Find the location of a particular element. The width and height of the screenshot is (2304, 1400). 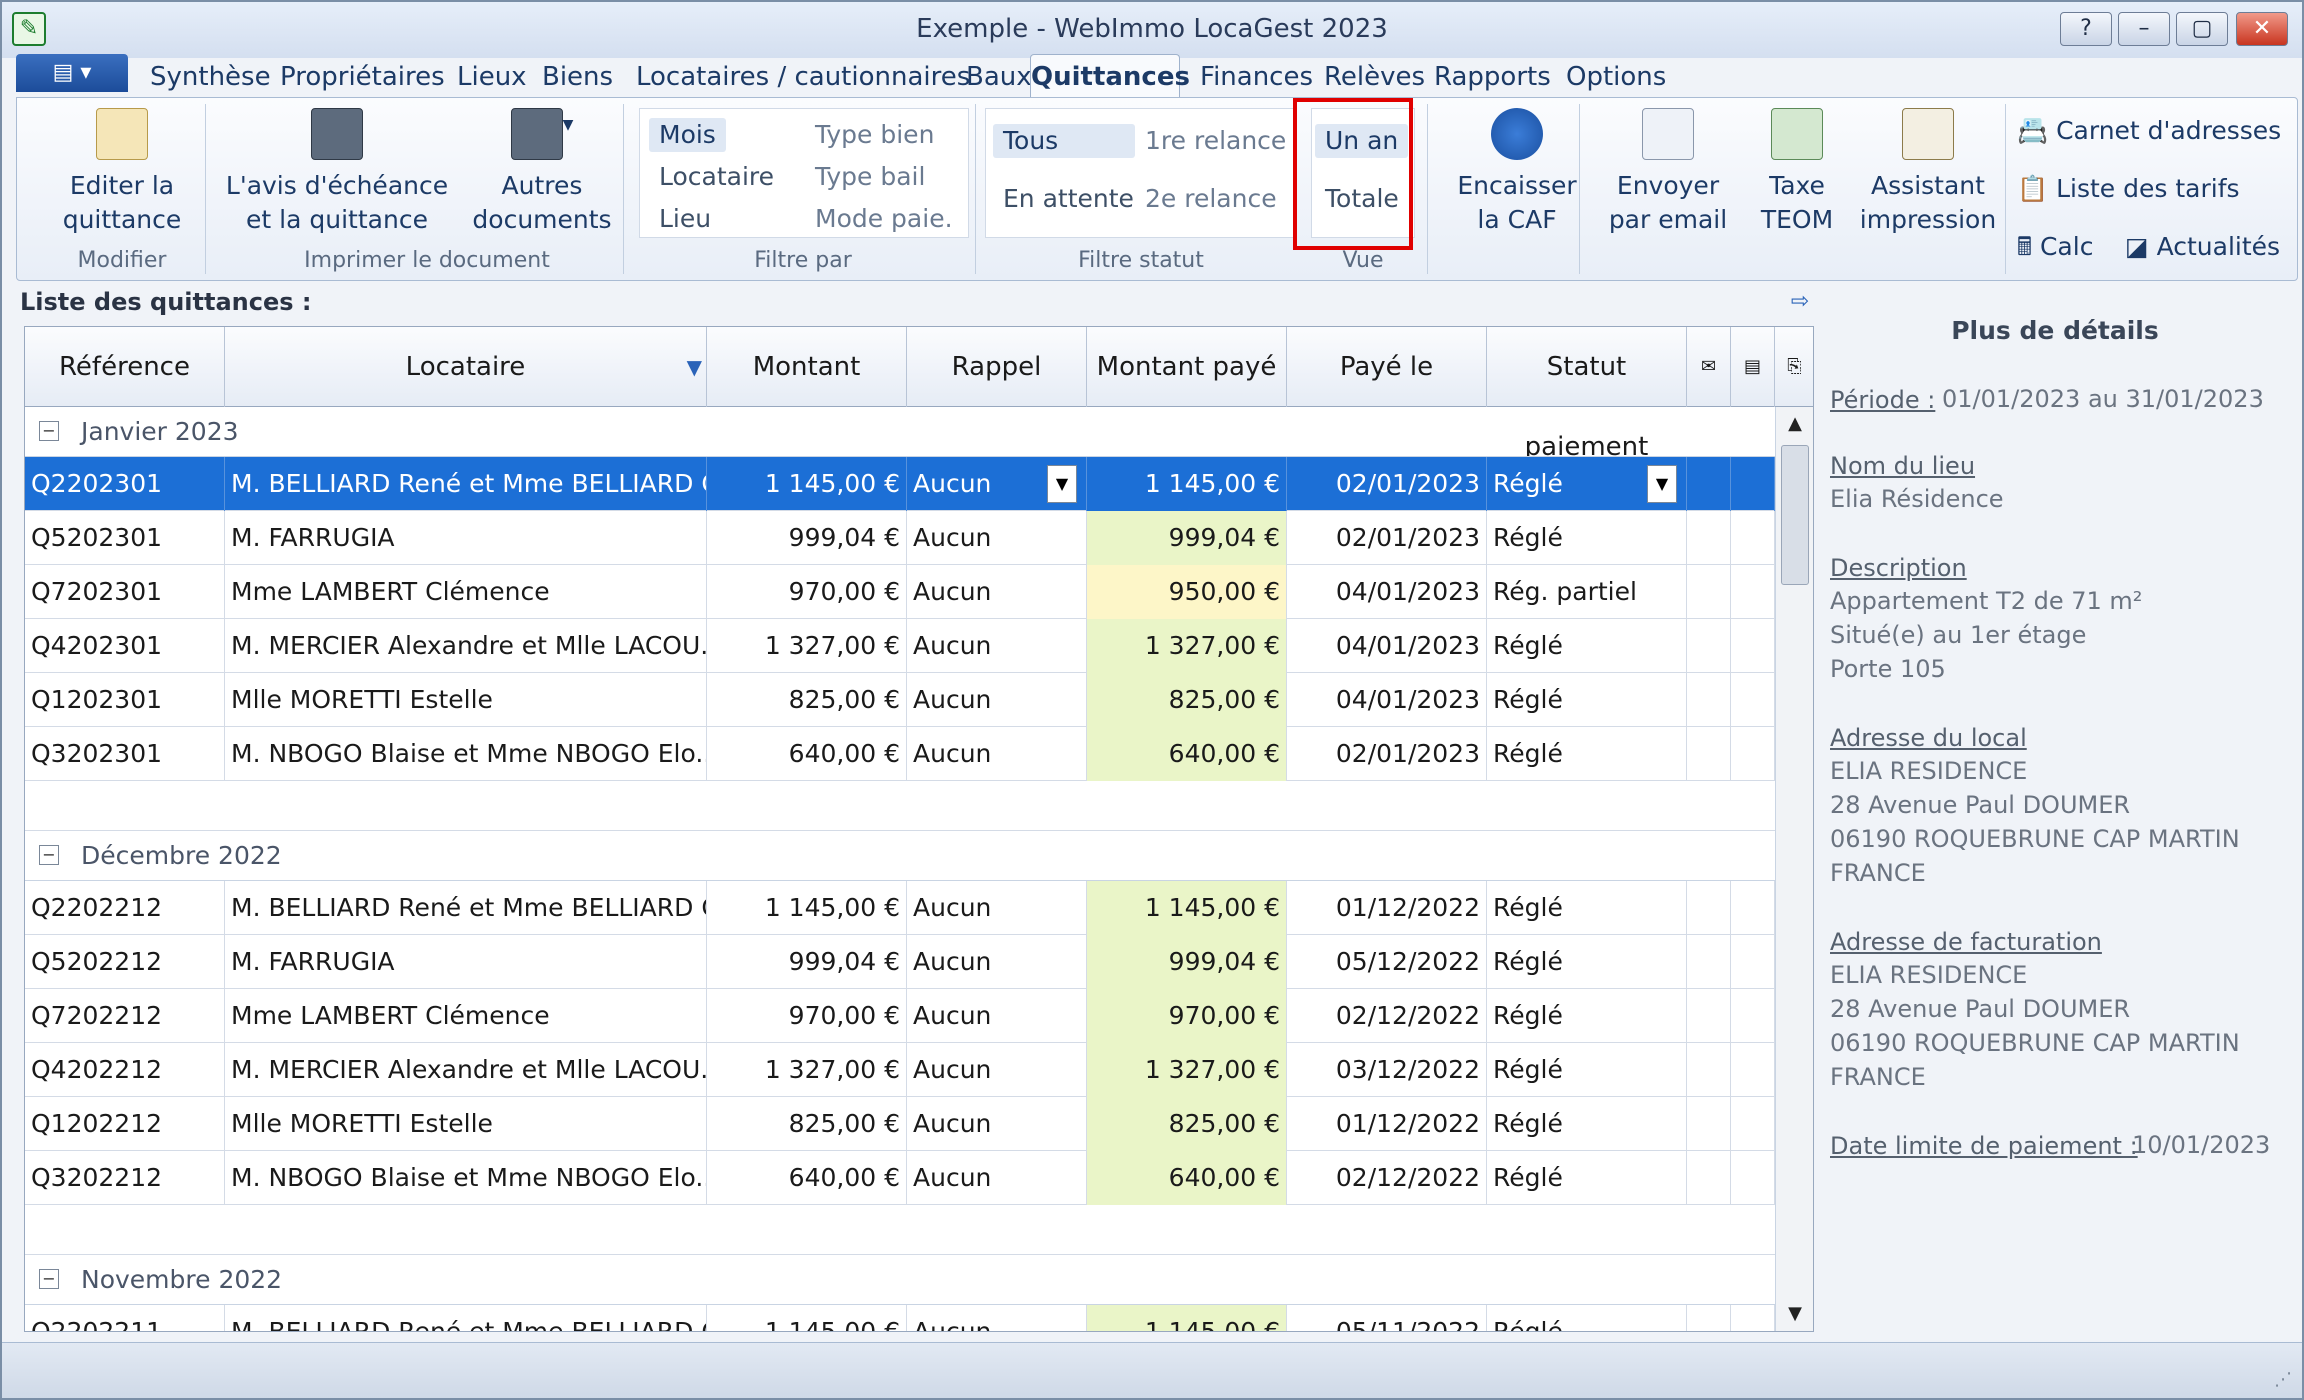

edit-receipt-button: Editer la quittance is located at coordinates (122, 172).